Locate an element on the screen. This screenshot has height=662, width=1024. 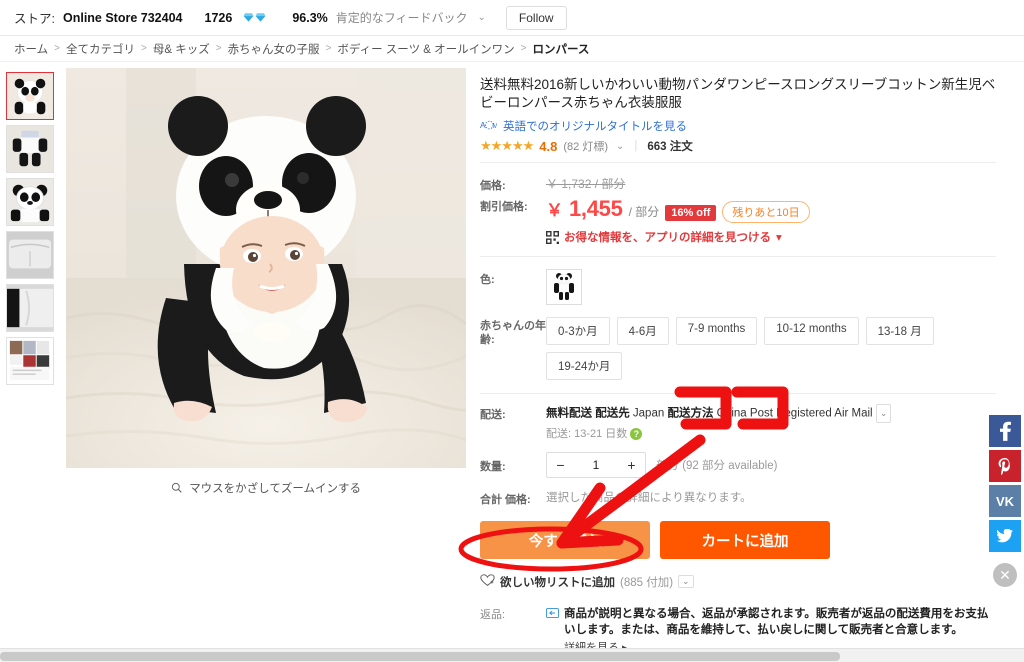
age-option-4-6: 4-6月 is located at coordinates (642, 331).